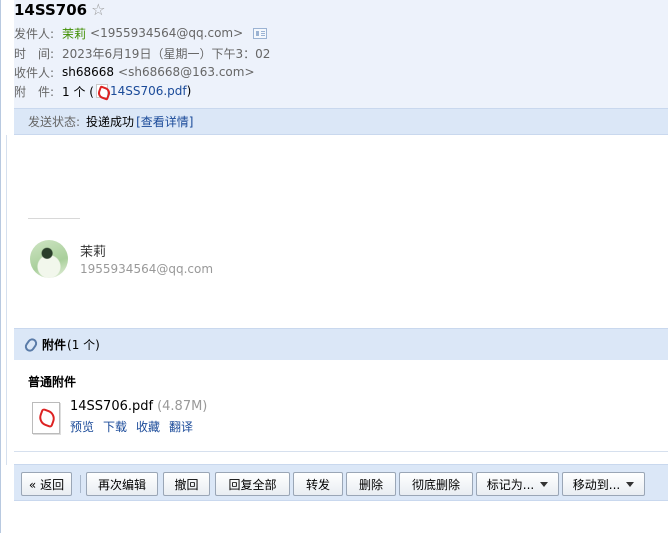  I want to click on attachment-file: 14SS706.pdf (4.87M), so click(138, 406).